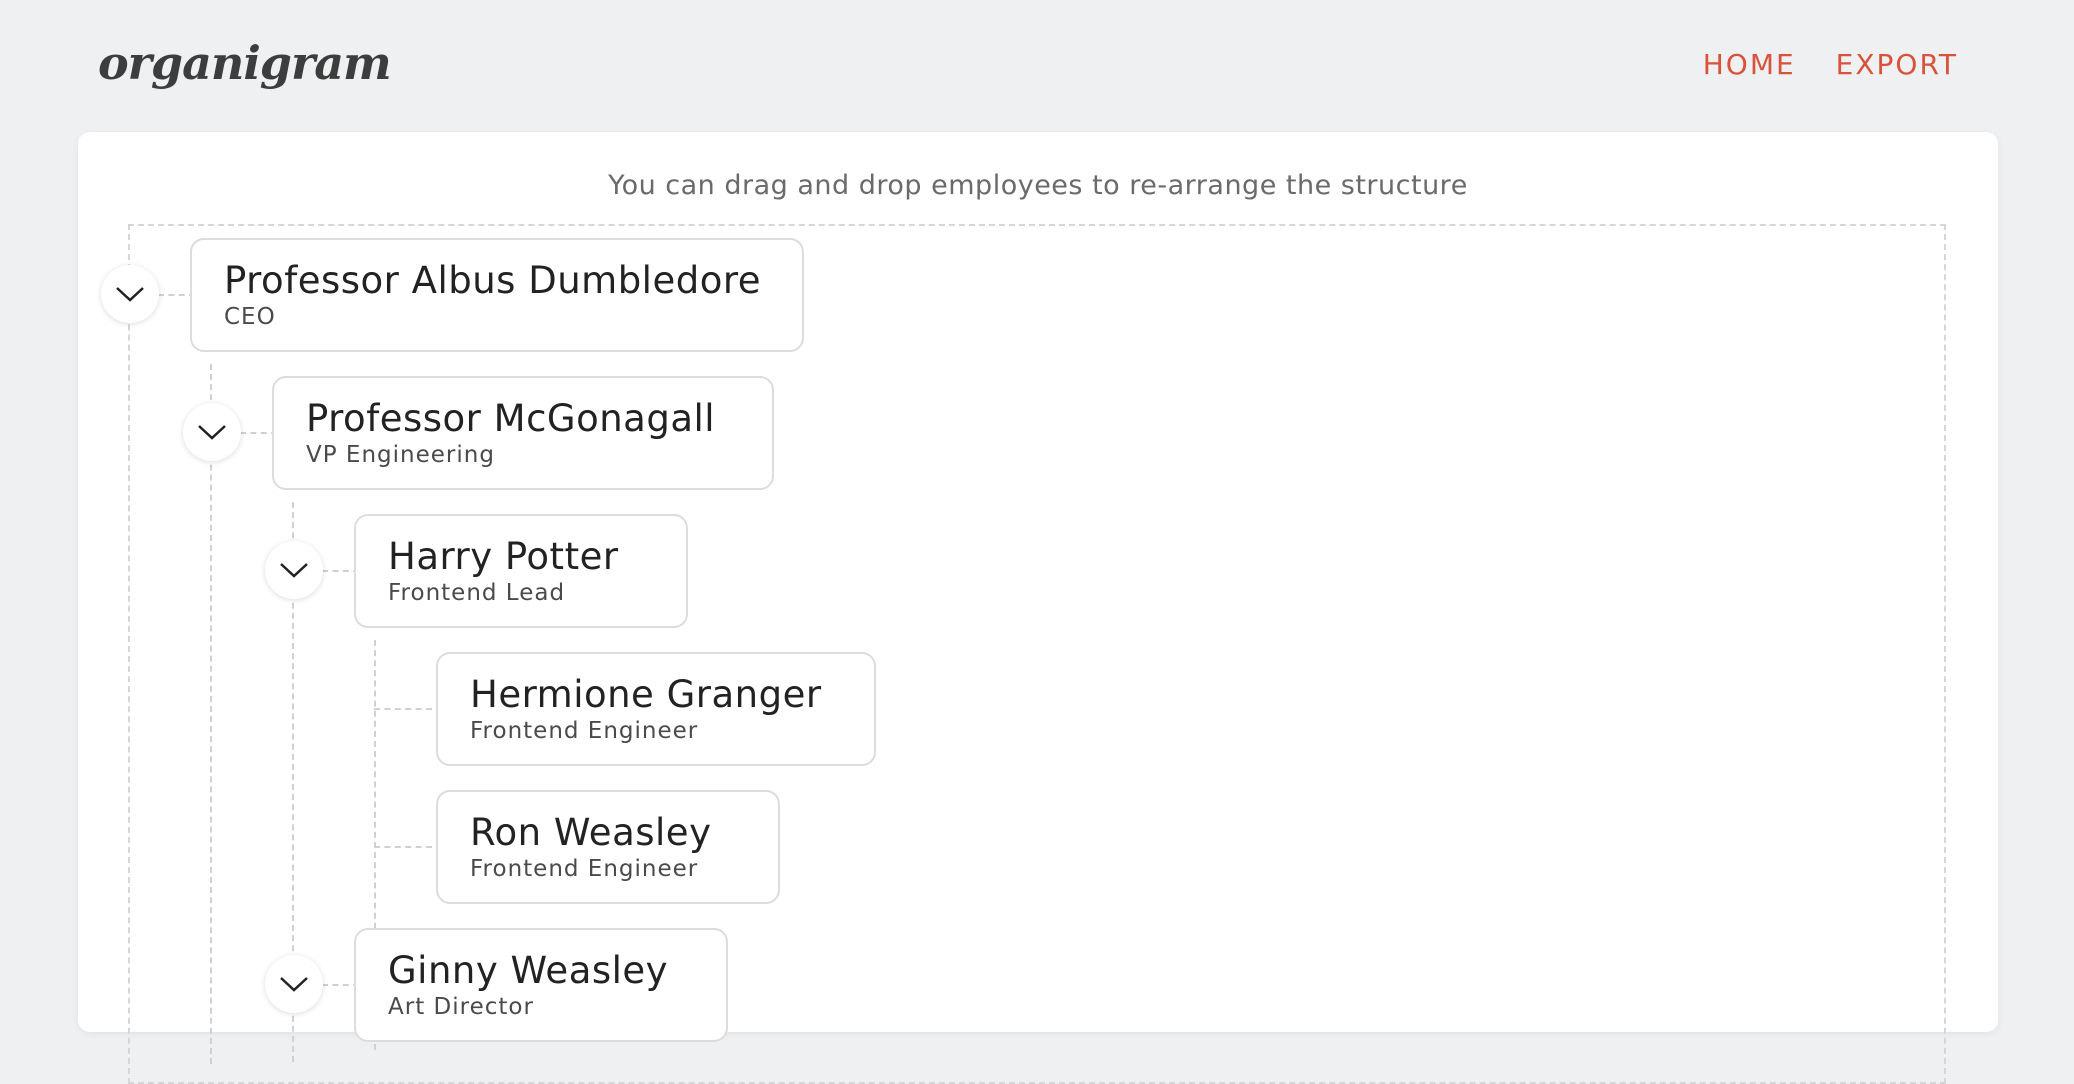  What do you see at coordinates (528, 970) in the screenshot?
I see `employee-name: Ginny Weasley` at bounding box center [528, 970].